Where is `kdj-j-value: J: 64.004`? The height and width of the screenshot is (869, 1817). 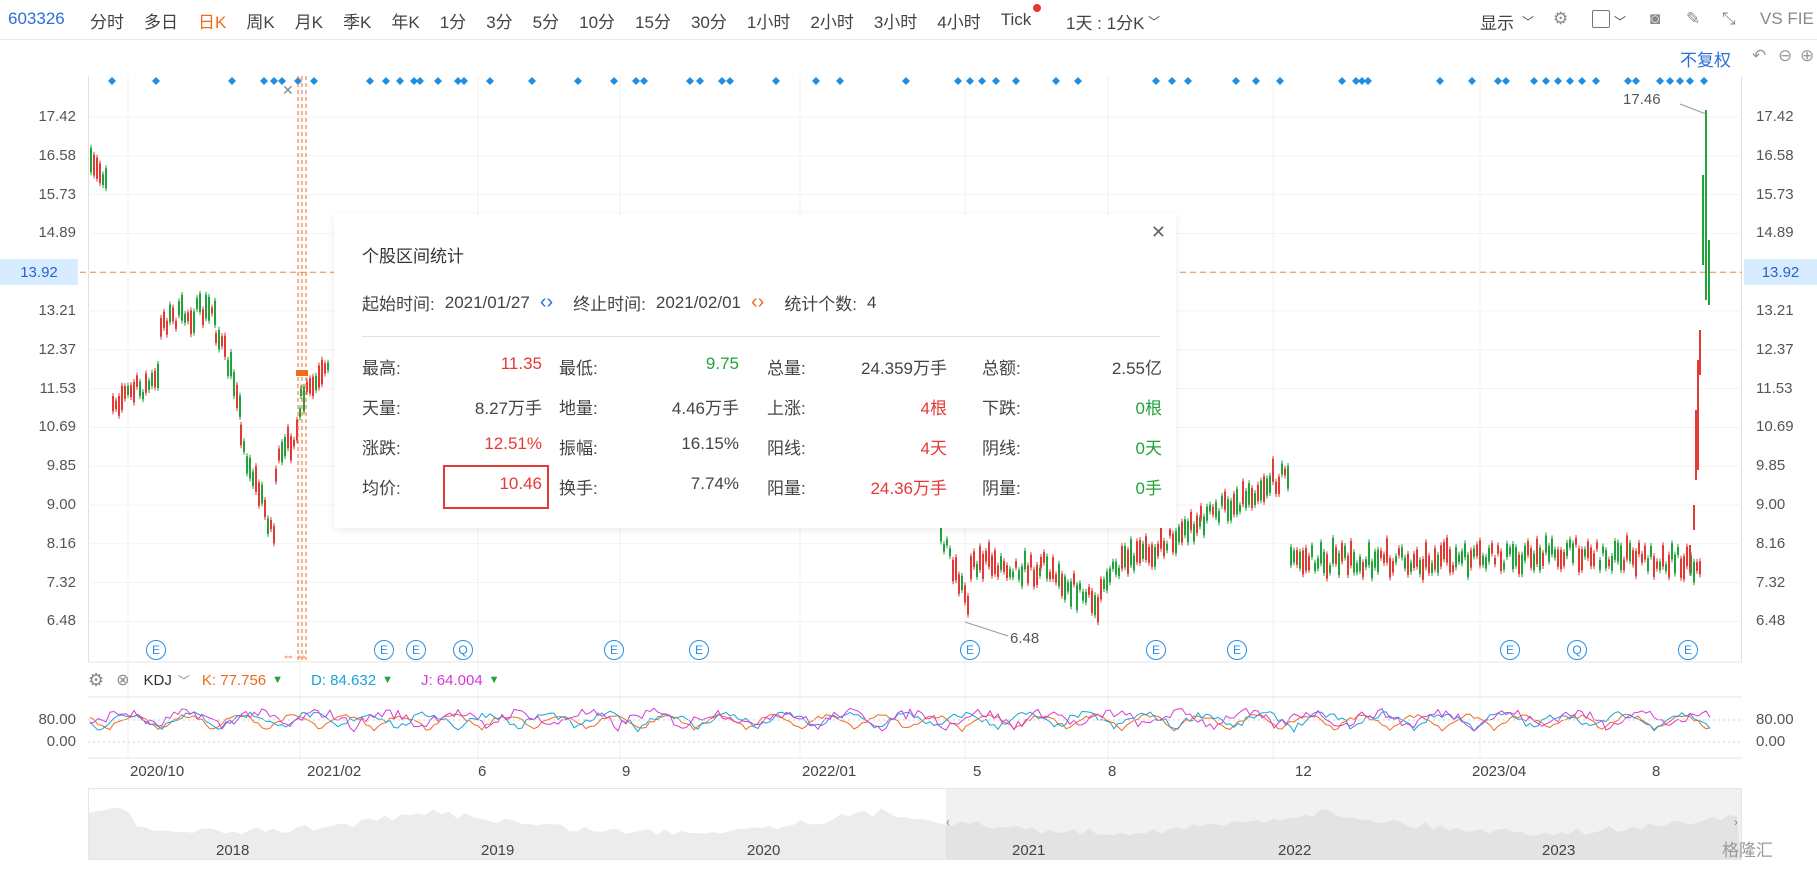
kdj-j-value: J: 64.004 is located at coordinates (451, 680).